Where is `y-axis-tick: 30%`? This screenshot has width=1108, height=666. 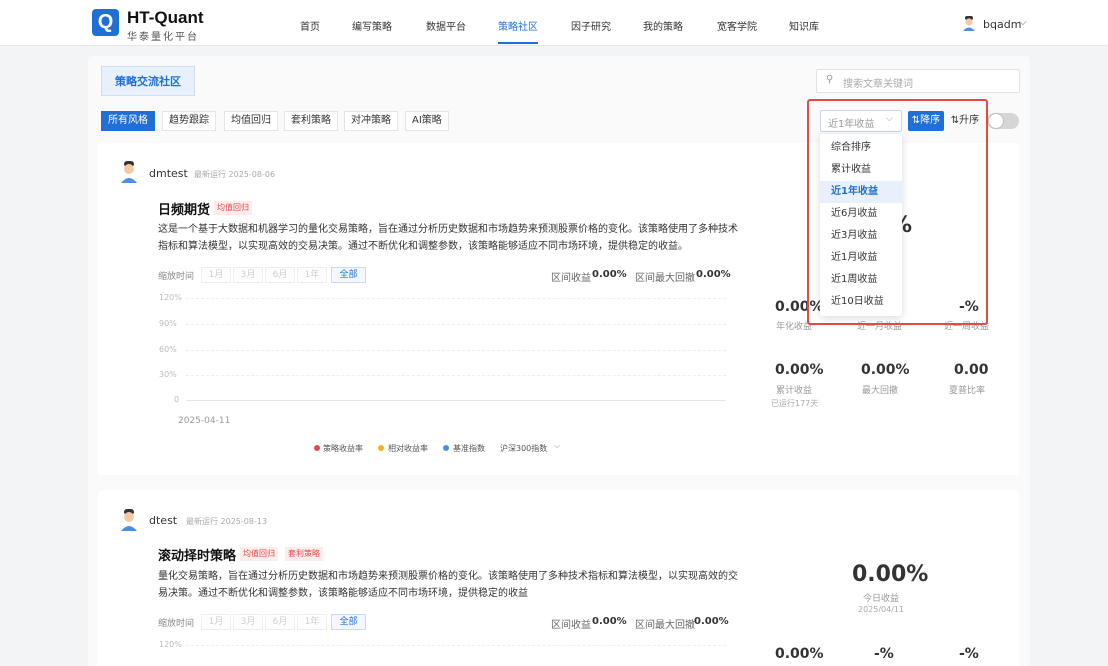
y-axis-tick: 30% is located at coordinates (168, 374).